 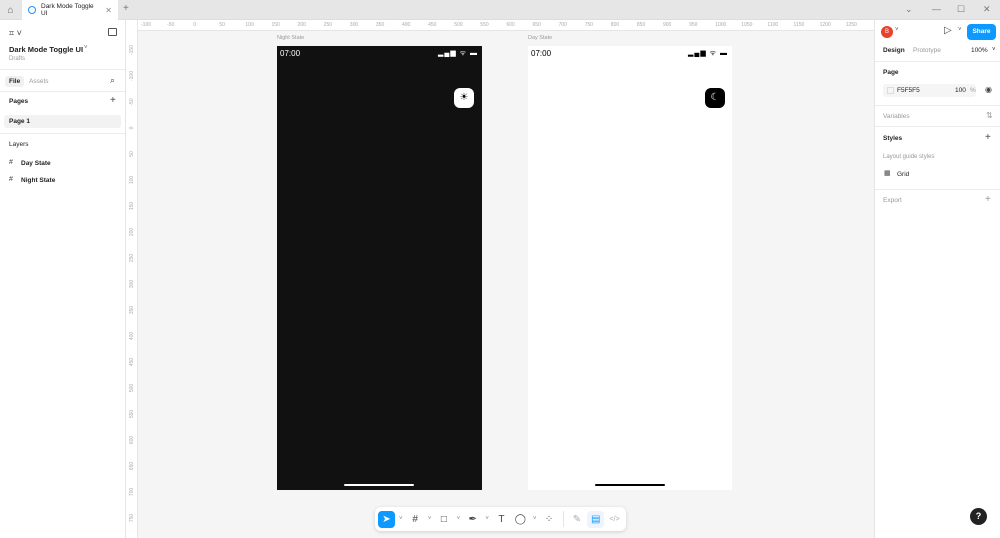 What do you see at coordinates (132, 310) in the screenshot?
I see `ruler-tick-label: 350` at bounding box center [132, 310].